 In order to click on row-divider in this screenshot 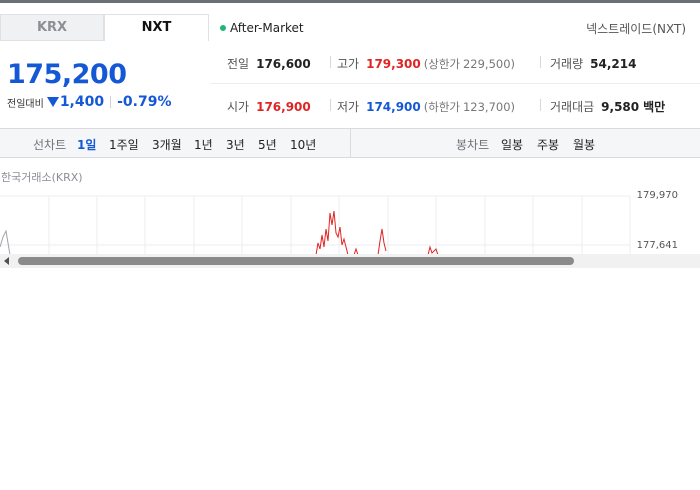, I will do `click(455, 83)`.